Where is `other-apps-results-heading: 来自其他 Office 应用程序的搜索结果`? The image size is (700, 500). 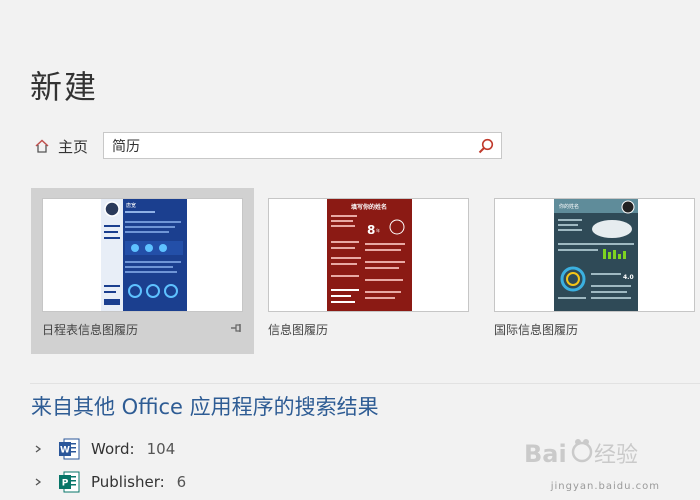
other-apps-results-heading: 来自其他 Office 应用程序的搜索结果 is located at coordinates (205, 407).